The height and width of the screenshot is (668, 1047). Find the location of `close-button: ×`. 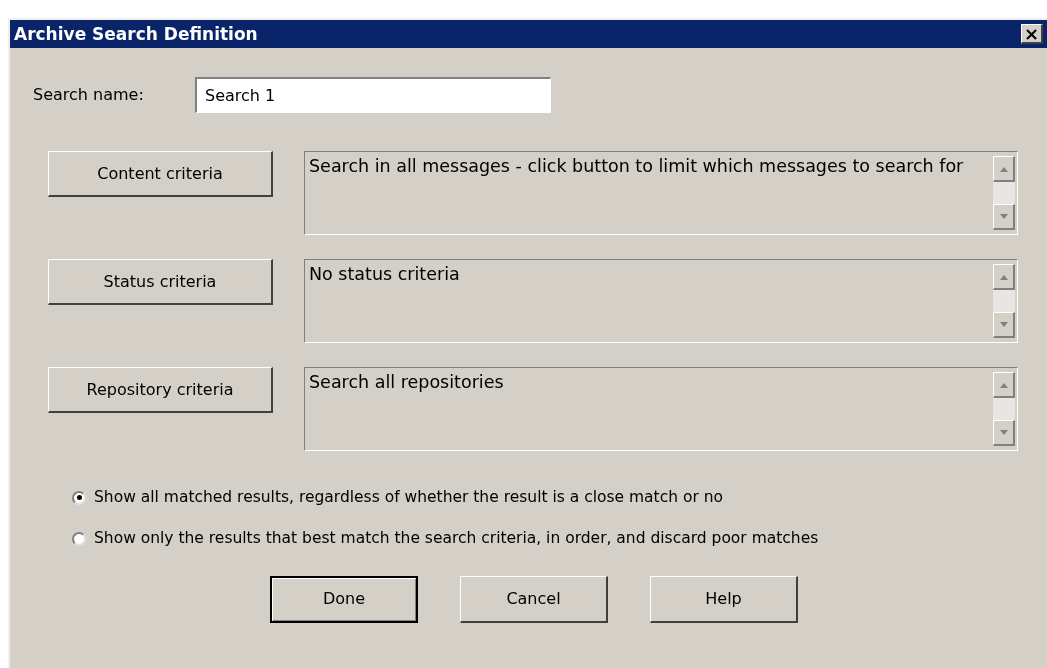

close-button: × is located at coordinates (1032, 34).